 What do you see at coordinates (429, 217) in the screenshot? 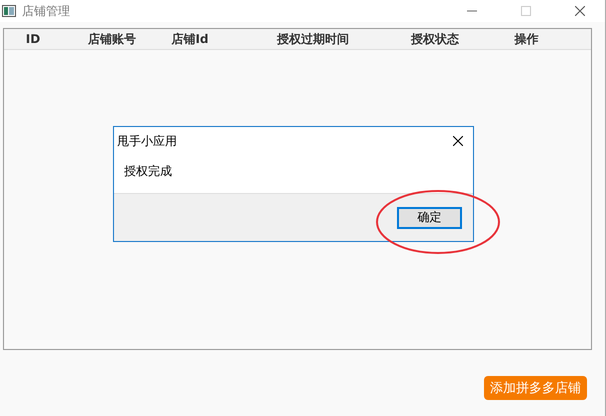
I see `ok-button: 确定` at bounding box center [429, 217].